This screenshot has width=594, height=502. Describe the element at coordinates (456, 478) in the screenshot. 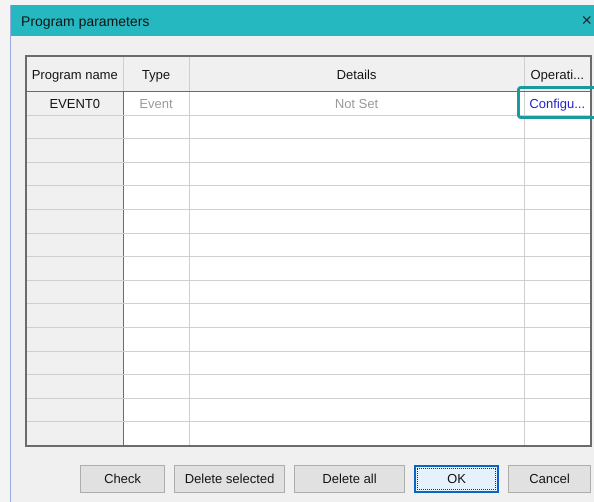

I see `ok-button: OK` at that location.